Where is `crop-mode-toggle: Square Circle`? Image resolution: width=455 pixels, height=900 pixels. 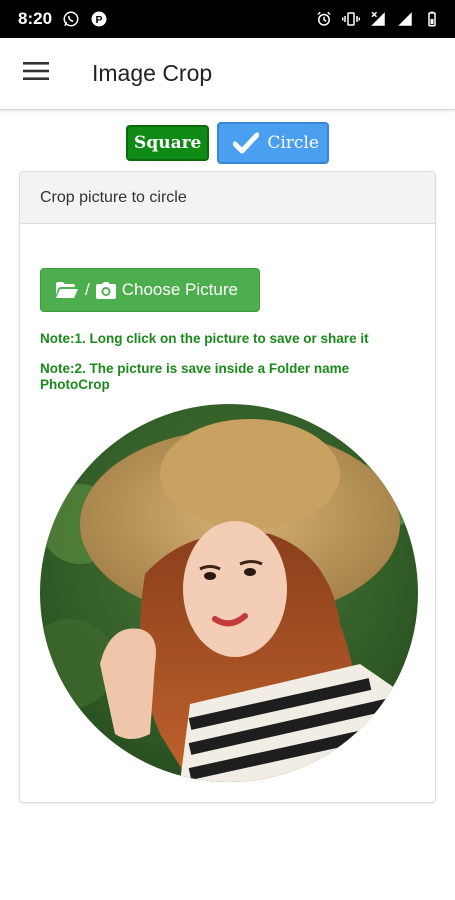 crop-mode-toggle: Square Circle is located at coordinates (227, 143).